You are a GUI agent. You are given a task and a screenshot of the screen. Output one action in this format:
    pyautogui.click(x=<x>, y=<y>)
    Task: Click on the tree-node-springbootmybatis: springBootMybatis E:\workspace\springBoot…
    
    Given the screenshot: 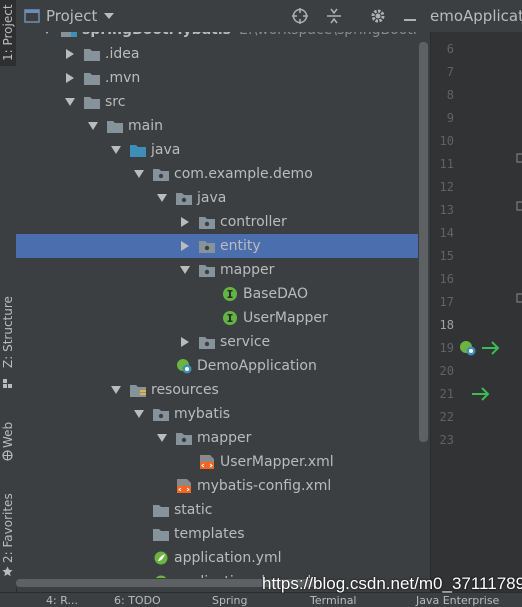 What is the action you would take?
    pyautogui.click(x=223, y=37)
    